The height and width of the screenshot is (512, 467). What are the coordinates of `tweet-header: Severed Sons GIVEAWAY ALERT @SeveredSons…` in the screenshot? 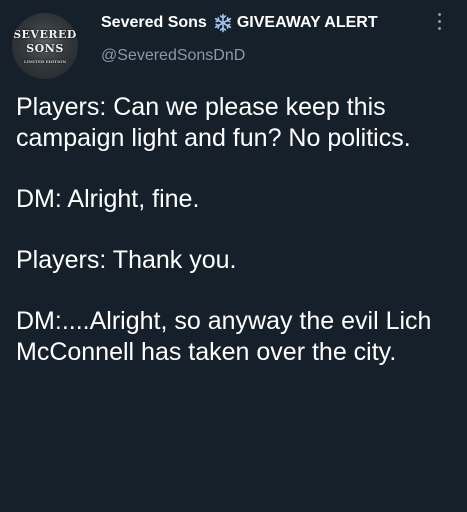 It's located at (264, 39).